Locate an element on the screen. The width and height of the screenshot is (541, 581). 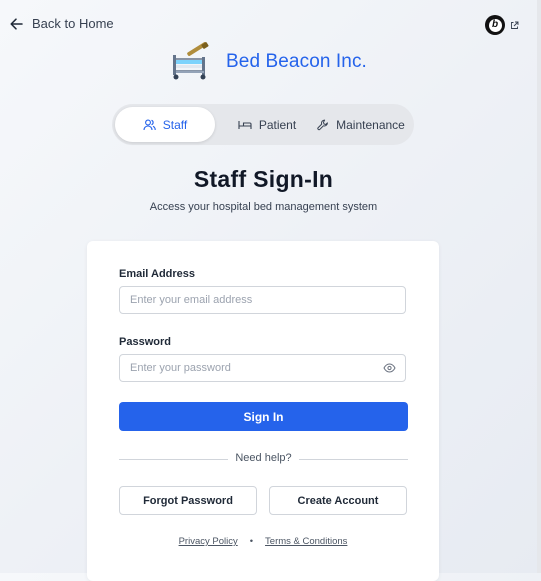
bed-logo-icon is located at coordinates (191, 61).